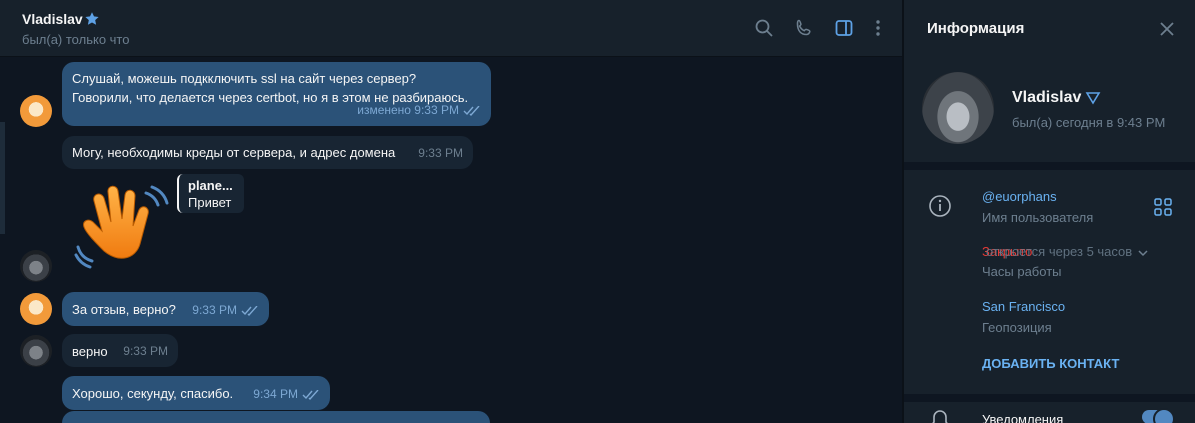 The width and height of the screenshot is (1195, 423). I want to click on bell-icon, so click(940, 416).